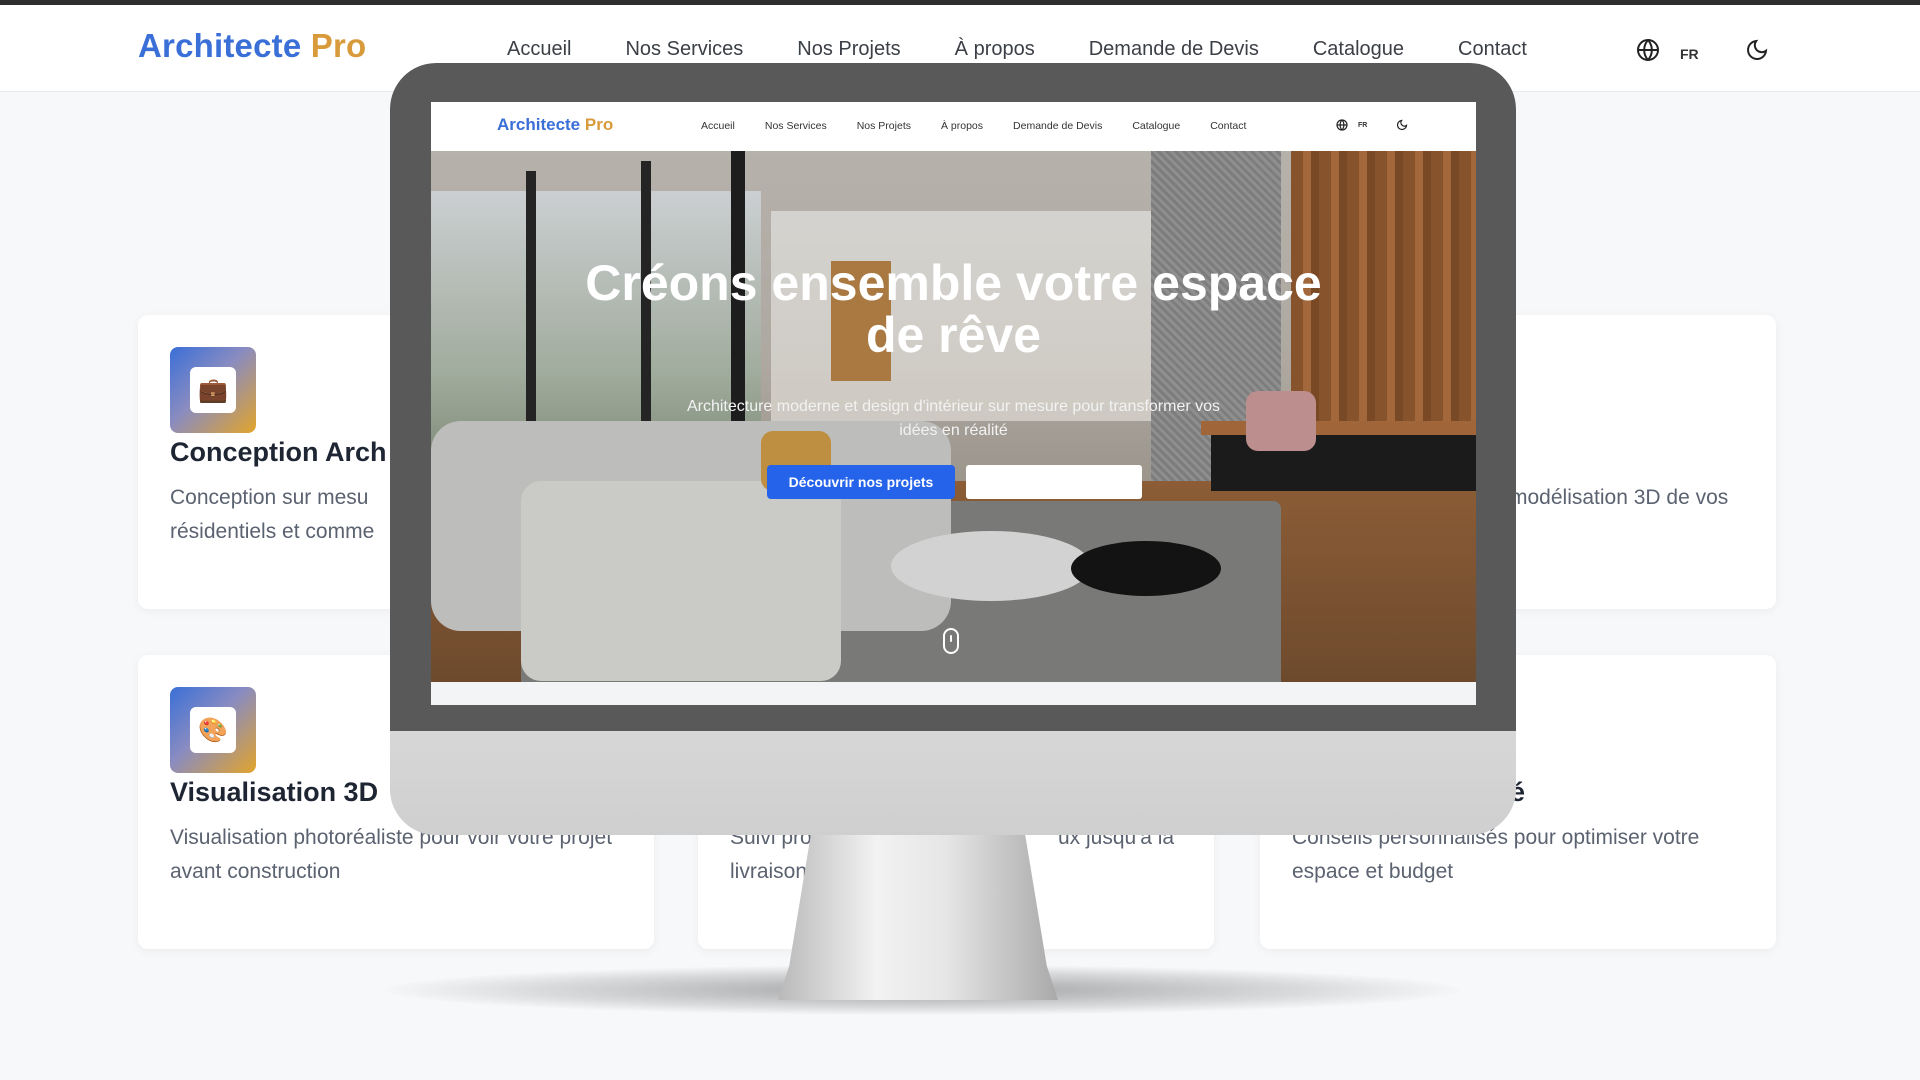  I want to click on nav-contact: Contact, so click(1492, 49).